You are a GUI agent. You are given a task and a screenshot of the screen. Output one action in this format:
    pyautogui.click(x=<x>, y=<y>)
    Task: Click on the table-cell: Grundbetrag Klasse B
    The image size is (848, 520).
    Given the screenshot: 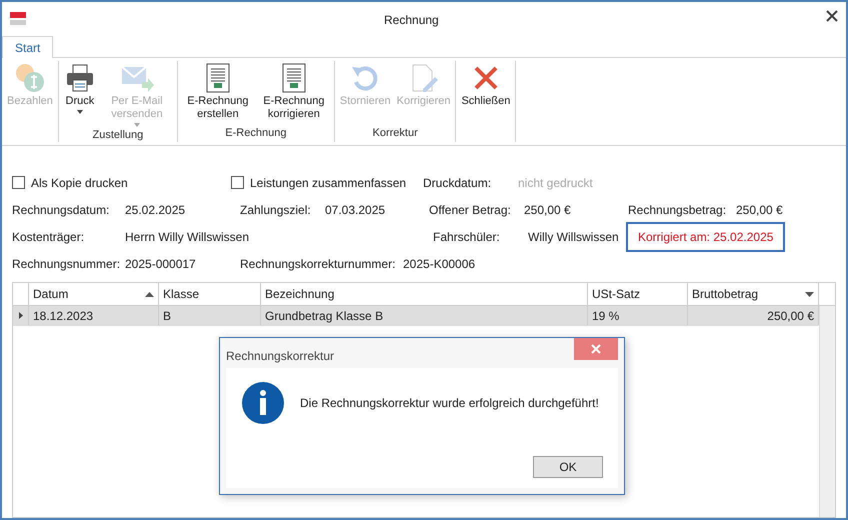 What is the action you would take?
    pyautogui.click(x=424, y=315)
    